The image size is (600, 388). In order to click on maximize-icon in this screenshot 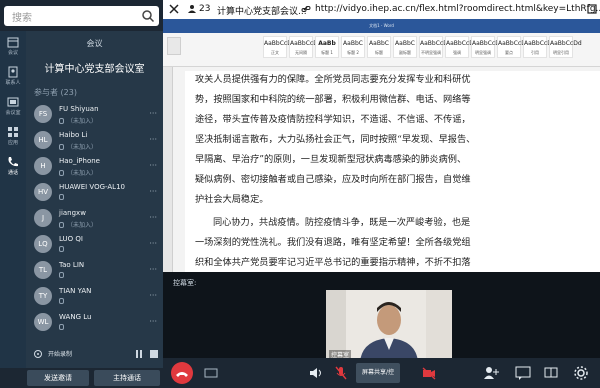, I will do `click(592, 9)`.